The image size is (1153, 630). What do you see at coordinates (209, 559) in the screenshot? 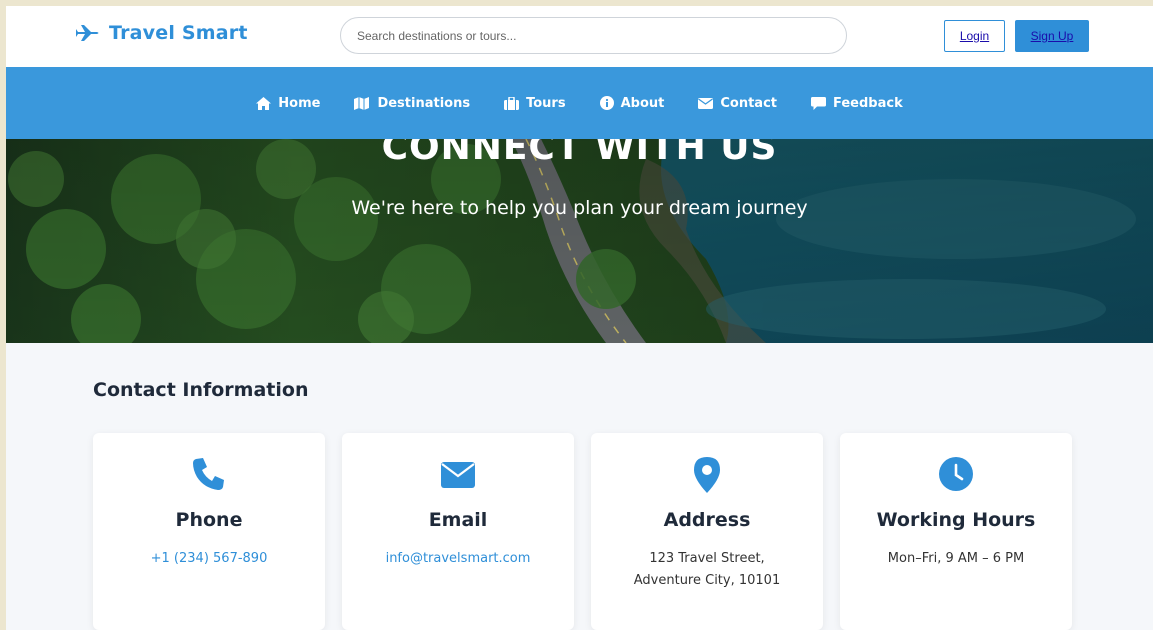
I see `phone-link: +1 (234) 567-890` at bounding box center [209, 559].